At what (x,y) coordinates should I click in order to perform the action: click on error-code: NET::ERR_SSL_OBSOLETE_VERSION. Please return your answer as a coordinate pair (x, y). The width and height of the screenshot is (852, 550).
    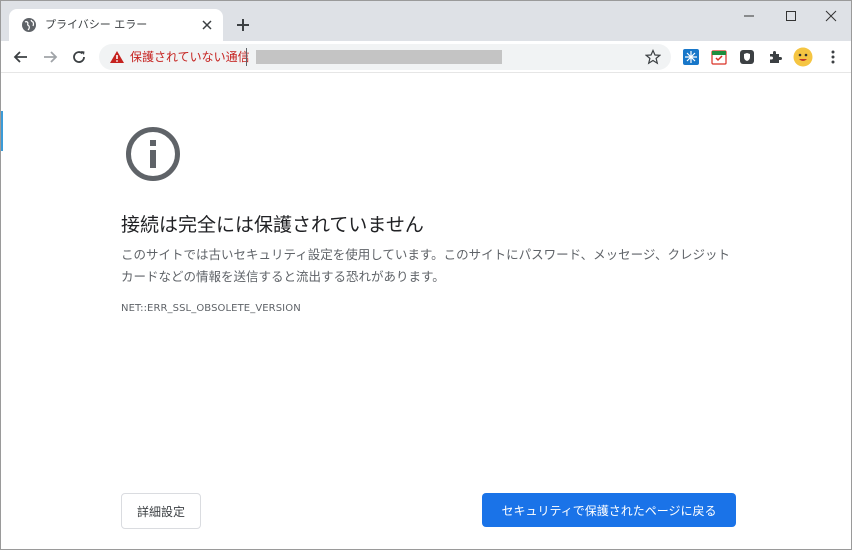
    Looking at the image, I should click on (211, 308).